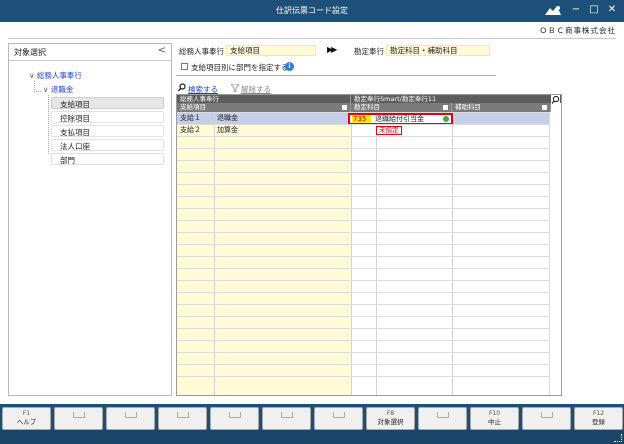 This screenshot has width=624, height=444. What do you see at coordinates (271, 50) in the screenshot?
I see `source-value: 支給項目` at bounding box center [271, 50].